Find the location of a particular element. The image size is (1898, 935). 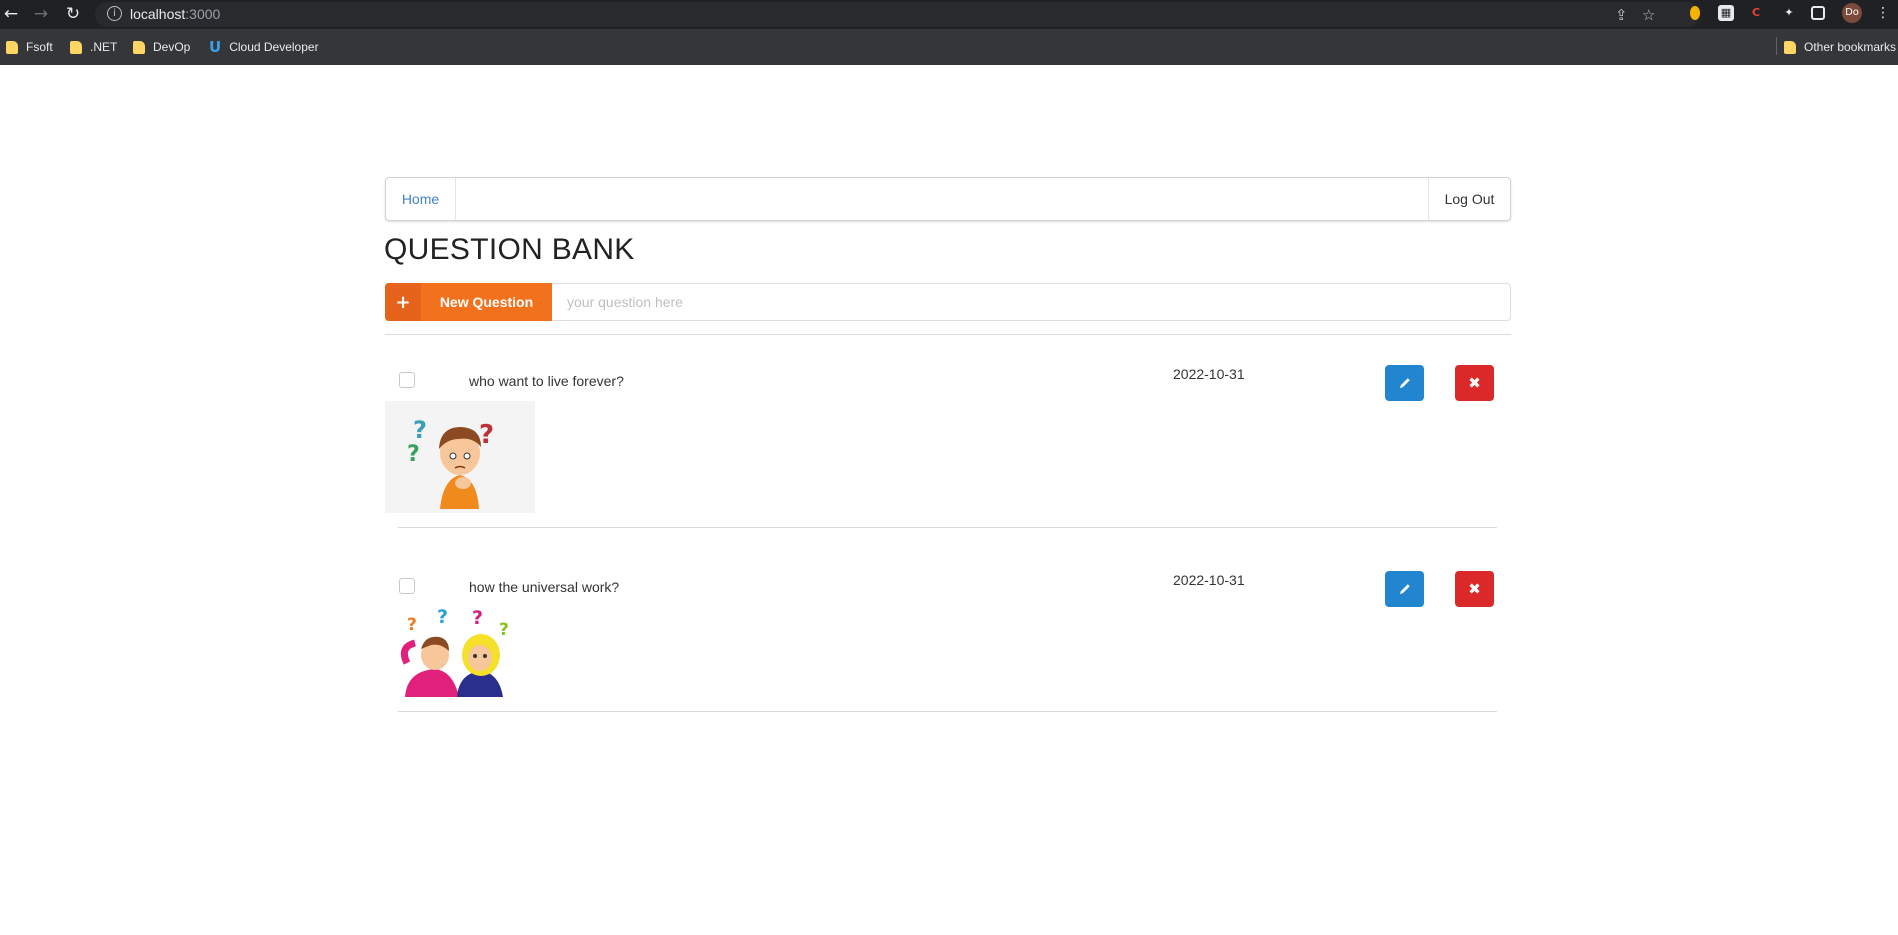

plus-icon: + is located at coordinates (403, 302).